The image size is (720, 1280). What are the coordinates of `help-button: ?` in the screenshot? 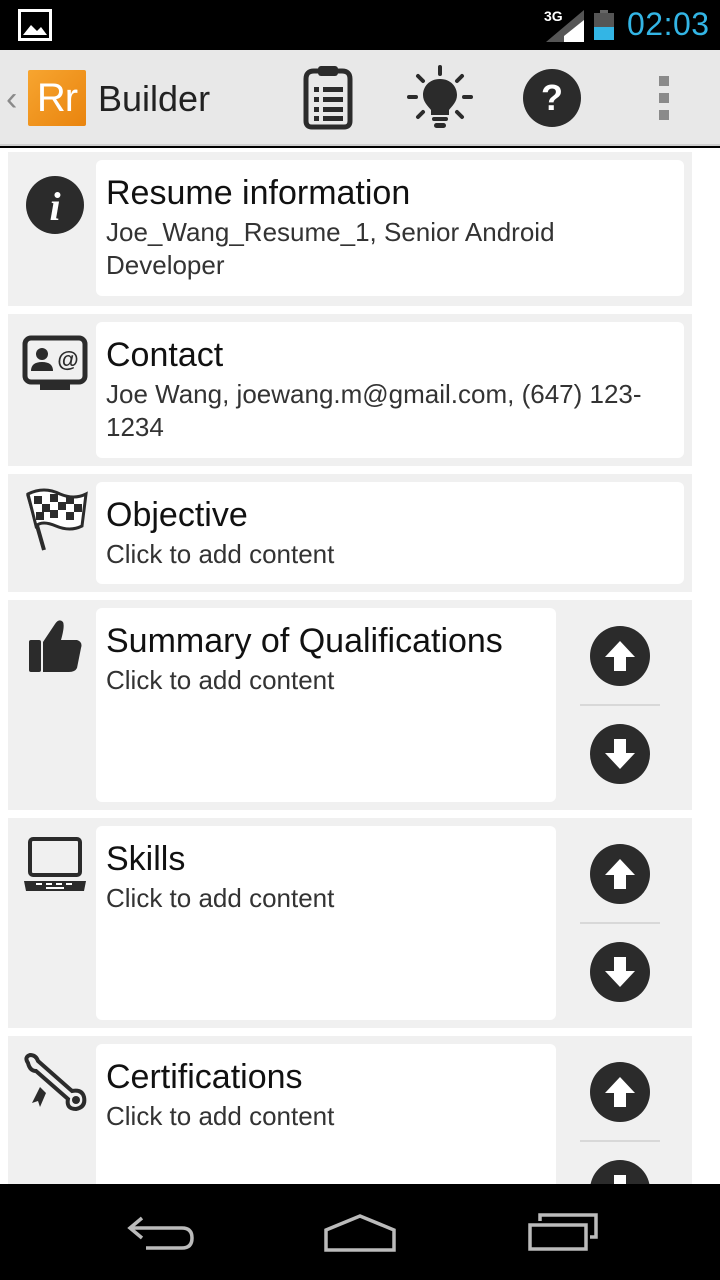 It's located at (552, 98).